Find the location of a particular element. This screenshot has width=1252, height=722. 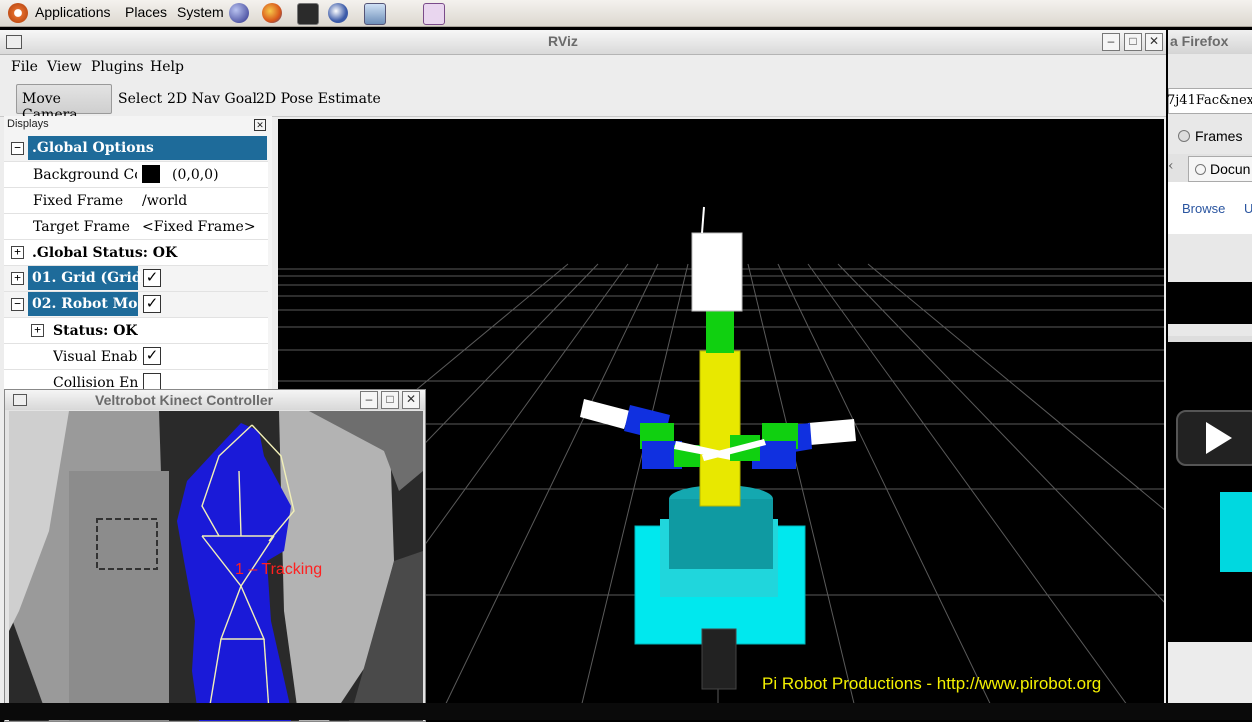

background-color-value: (0,0,0) is located at coordinates (195, 175).